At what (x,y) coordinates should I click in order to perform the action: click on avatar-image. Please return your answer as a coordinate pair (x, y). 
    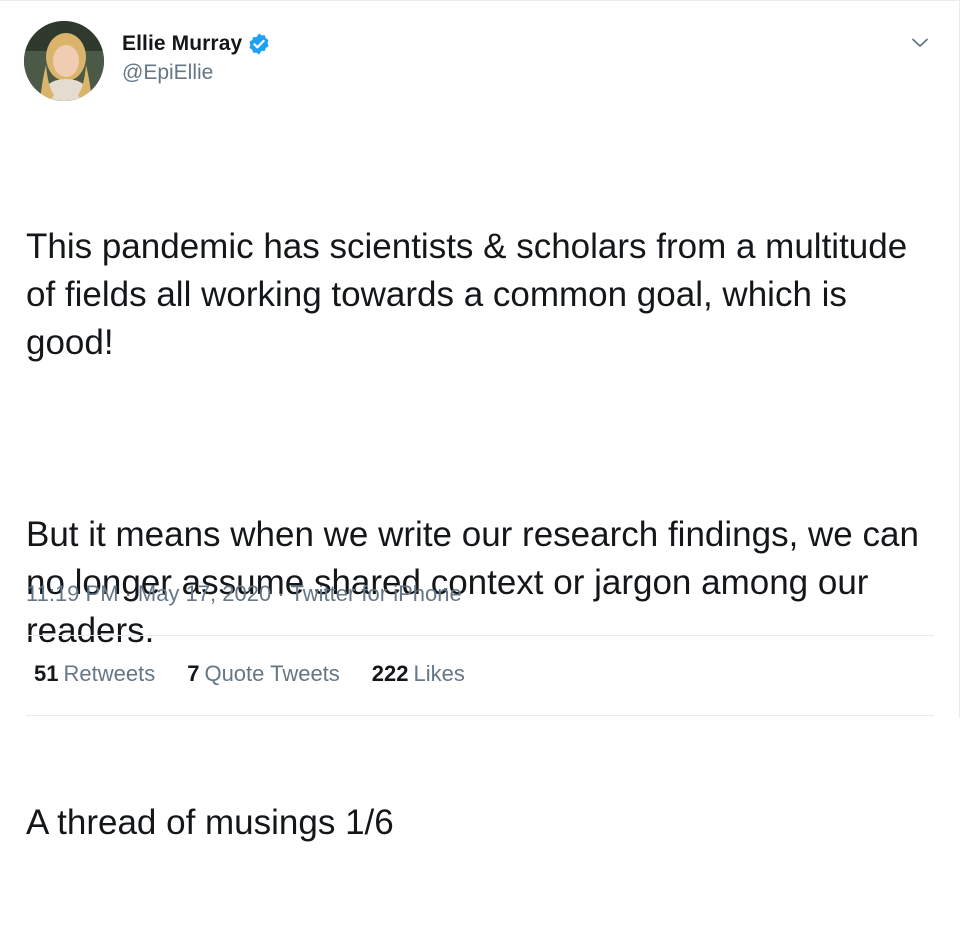
    Looking at the image, I should click on (64, 61).